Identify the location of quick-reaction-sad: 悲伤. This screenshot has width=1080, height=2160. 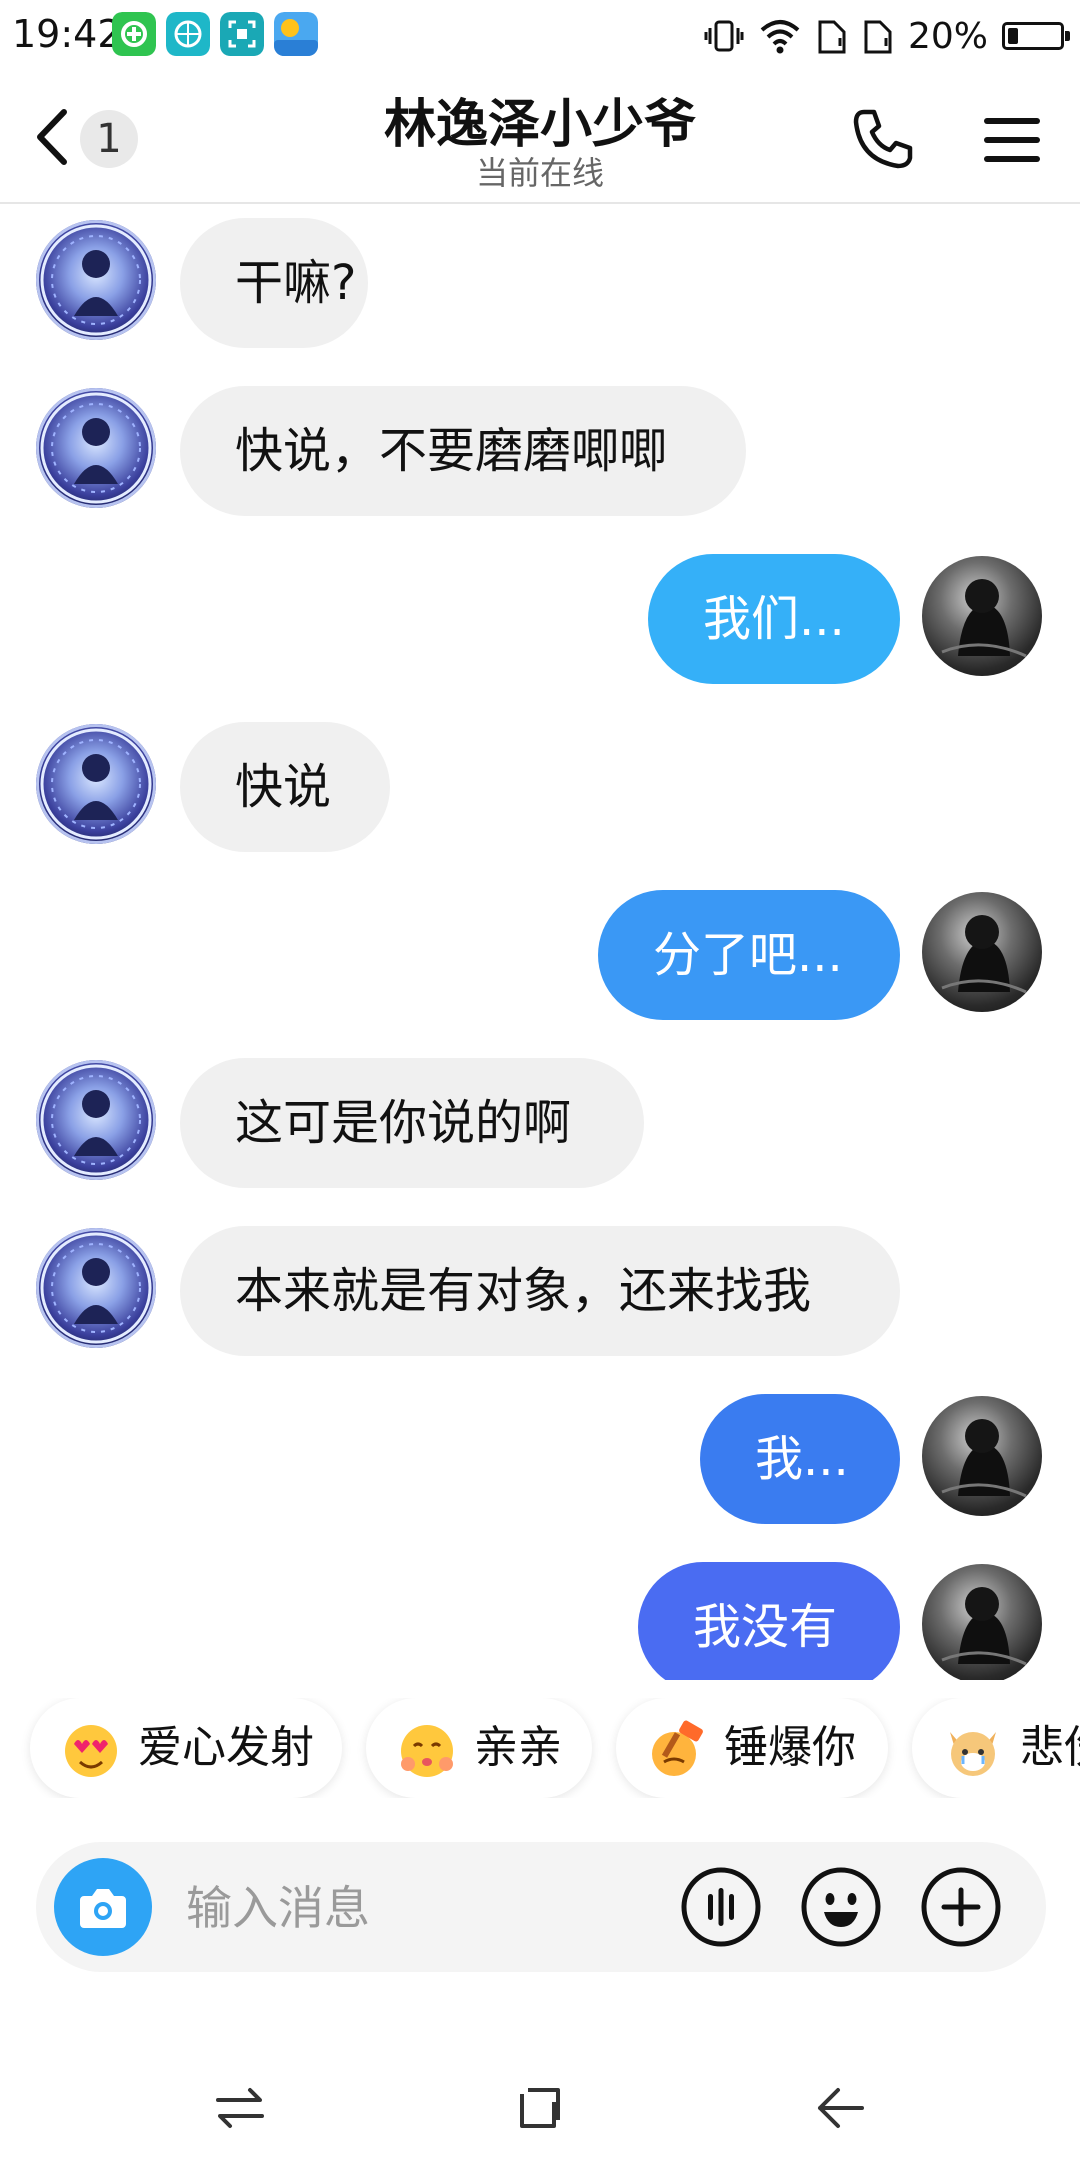
(996, 1748).